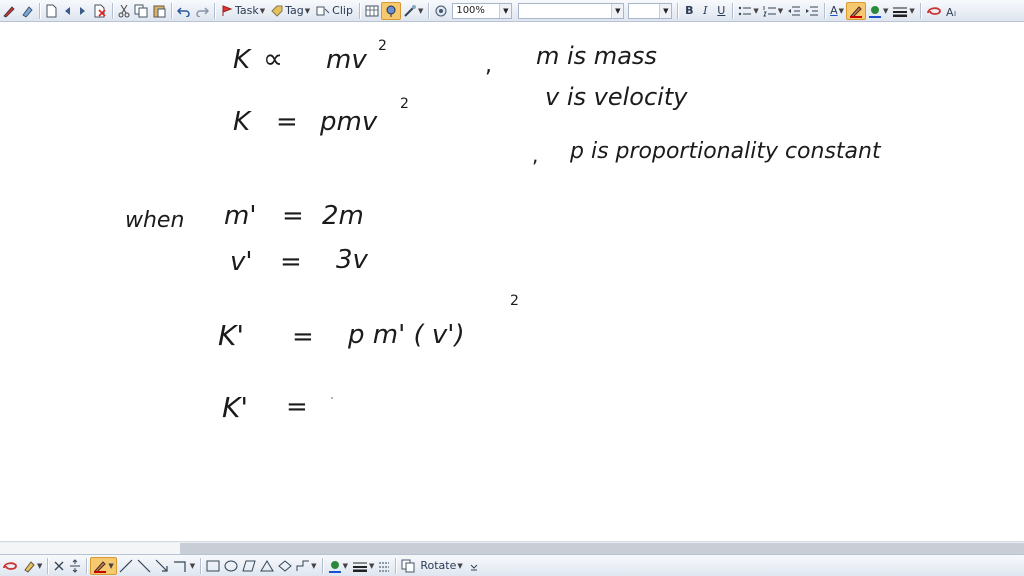 Image resolution: width=1024 pixels, height=576 pixels. What do you see at coordinates (144, 566) in the screenshot?
I see `diagonal-line-icon` at bounding box center [144, 566].